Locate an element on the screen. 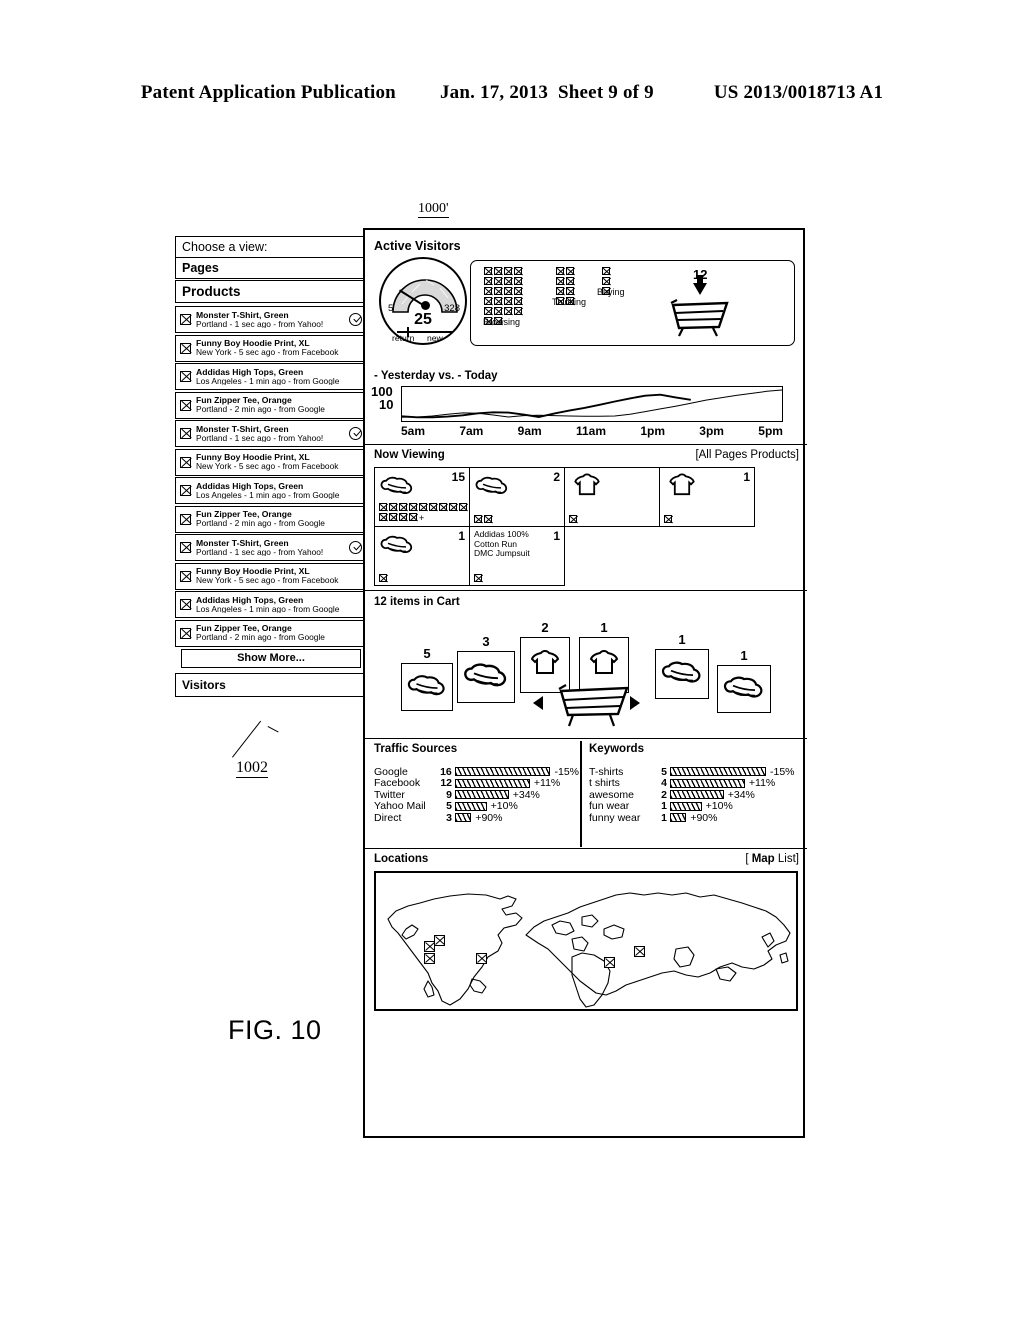  stat-label: Twitter is located at coordinates (389, 794).